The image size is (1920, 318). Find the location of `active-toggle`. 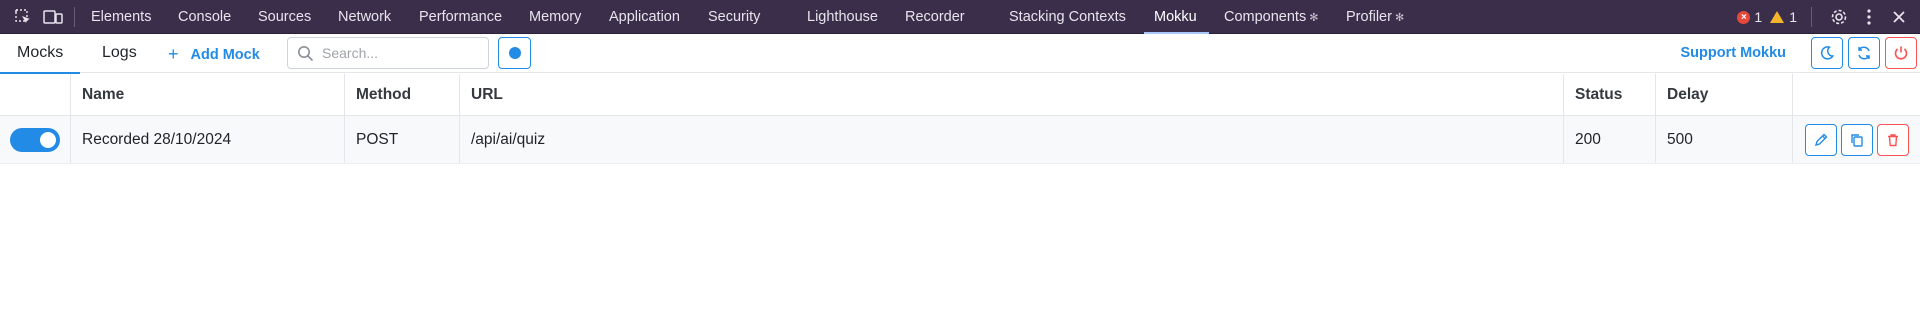

active-toggle is located at coordinates (35, 139).